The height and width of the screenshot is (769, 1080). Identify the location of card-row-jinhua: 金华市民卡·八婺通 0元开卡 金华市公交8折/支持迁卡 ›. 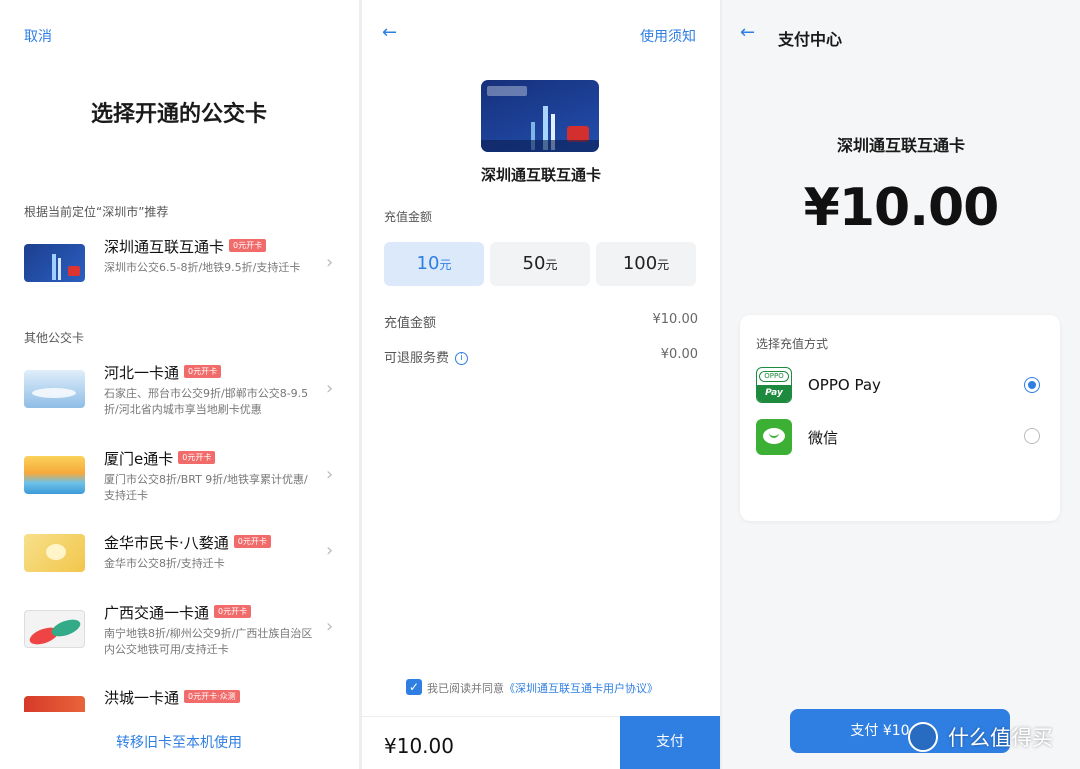
(179, 564).